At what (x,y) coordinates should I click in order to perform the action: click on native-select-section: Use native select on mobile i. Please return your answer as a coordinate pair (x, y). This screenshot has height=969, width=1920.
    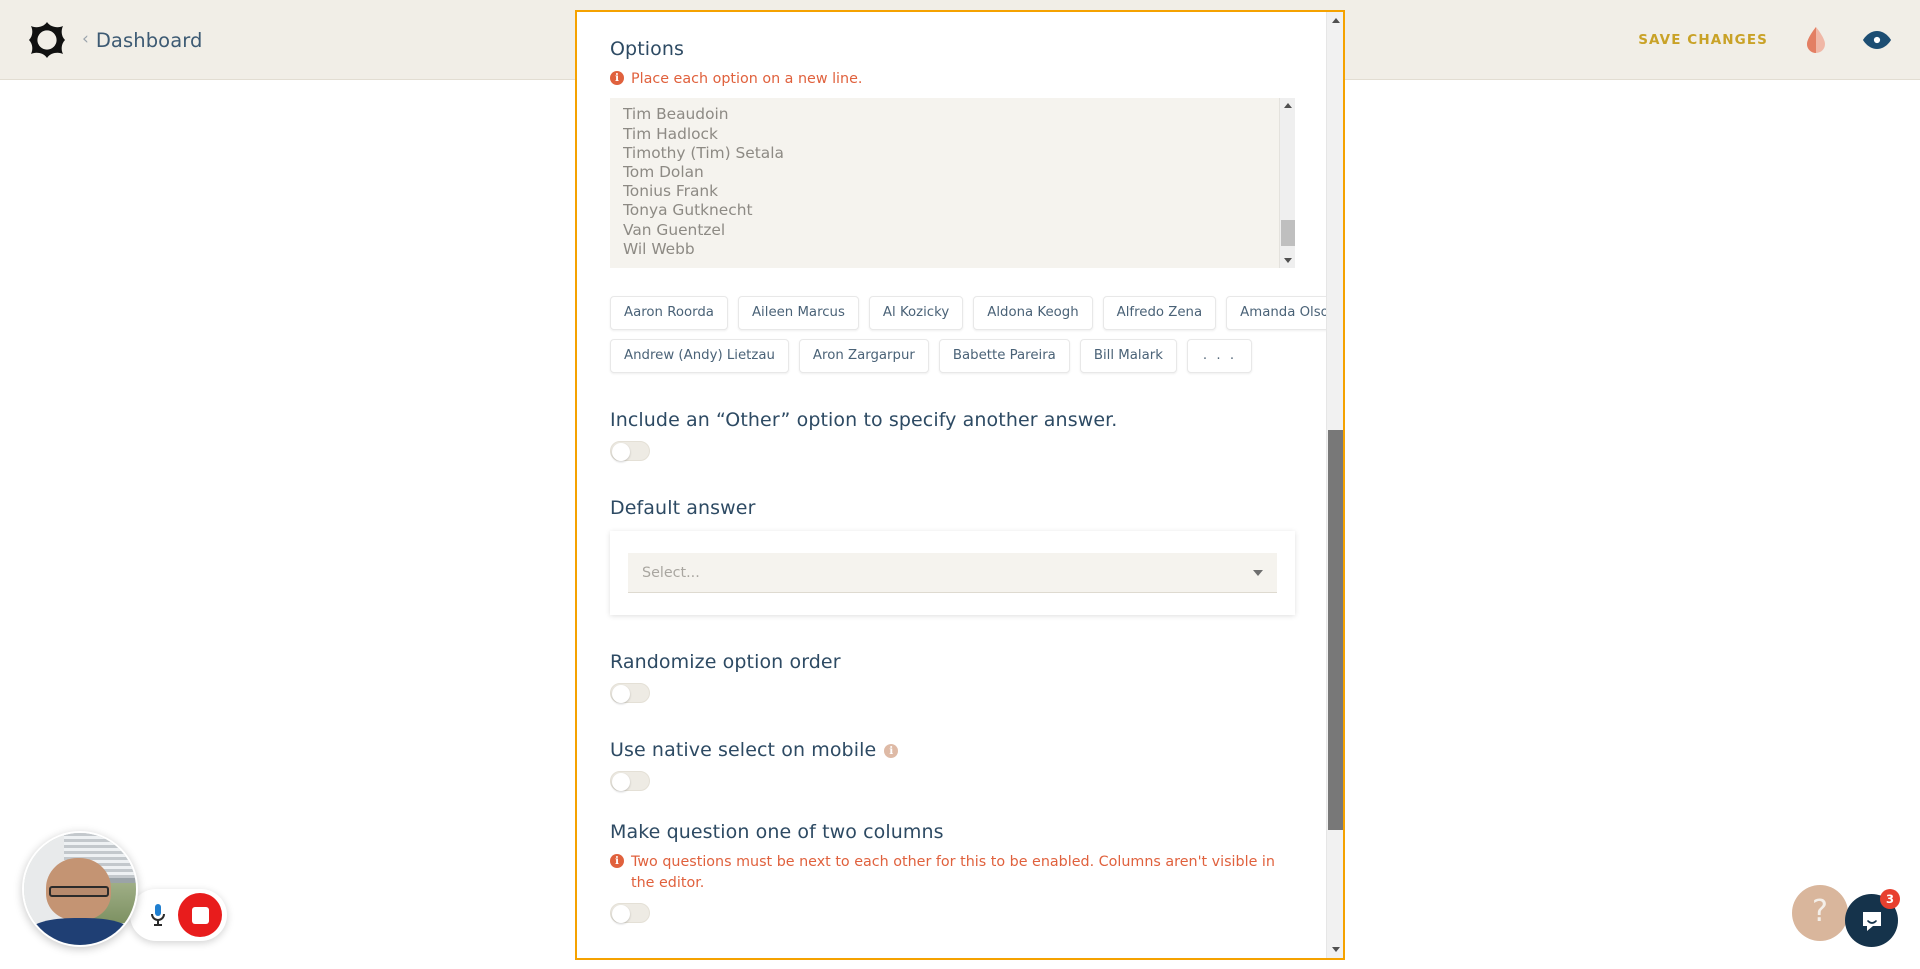
    Looking at the image, I should click on (950, 765).